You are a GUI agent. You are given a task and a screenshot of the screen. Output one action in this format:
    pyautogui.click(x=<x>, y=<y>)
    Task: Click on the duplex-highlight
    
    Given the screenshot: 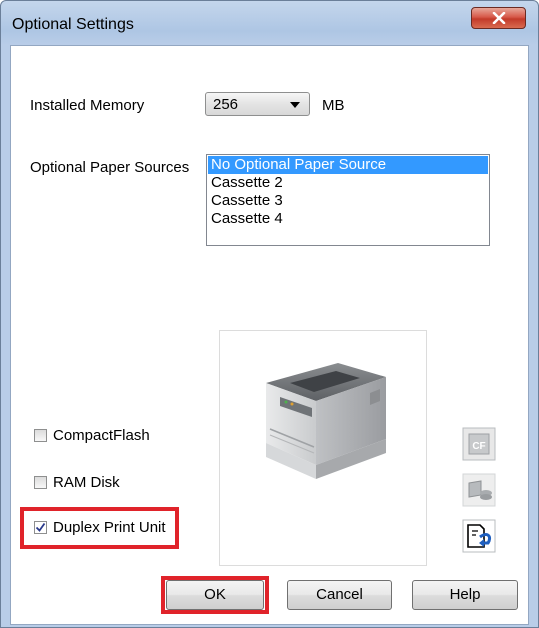 What is the action you would take?
    pyautogui.click(x=99, y=528)
    